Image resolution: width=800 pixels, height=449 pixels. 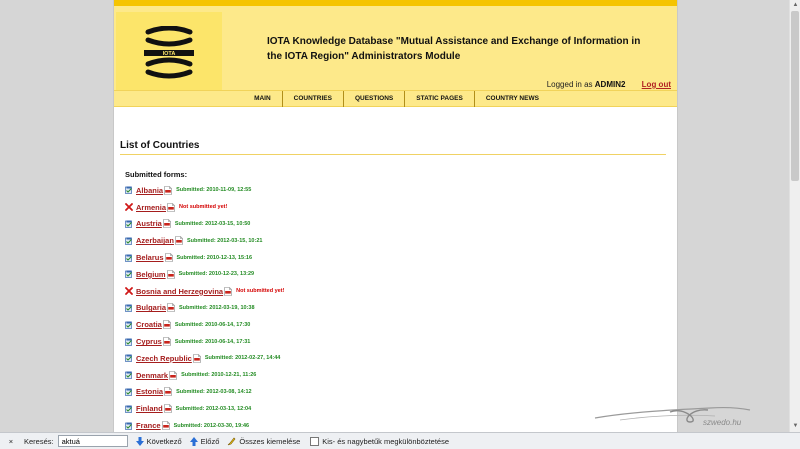 What do you see at coordinates (395, 424) in the screenshot?
I see `country-row: France Submitted: 2012-03-30, 19:46` at bounding box center [395, 424].